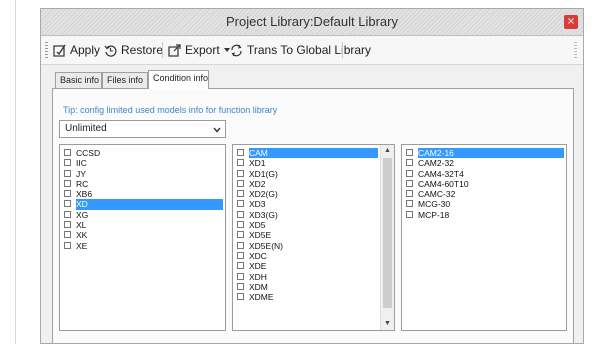 The width and height of the screenshot is (596, 344). I want to click on list-item: RC, so click(142, 184).